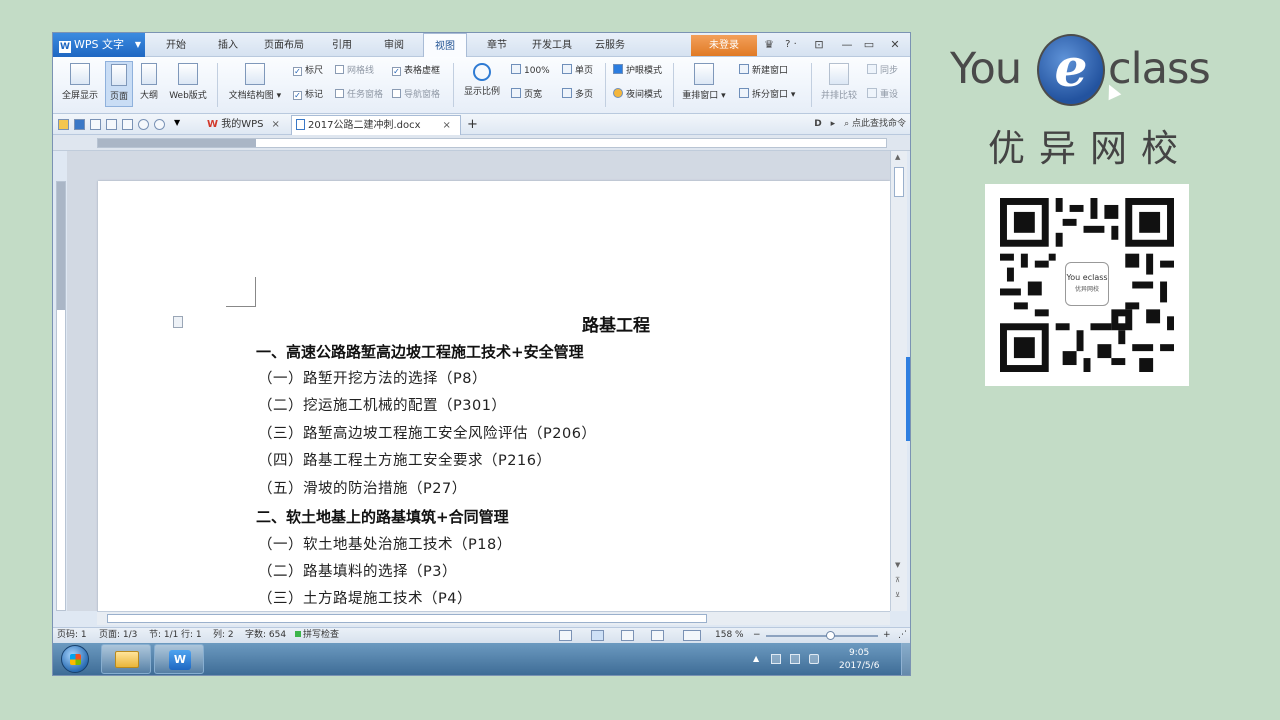  Describe the element at coordinates (657, 635) in the screenshot. I see `web-view-icon` at that location.